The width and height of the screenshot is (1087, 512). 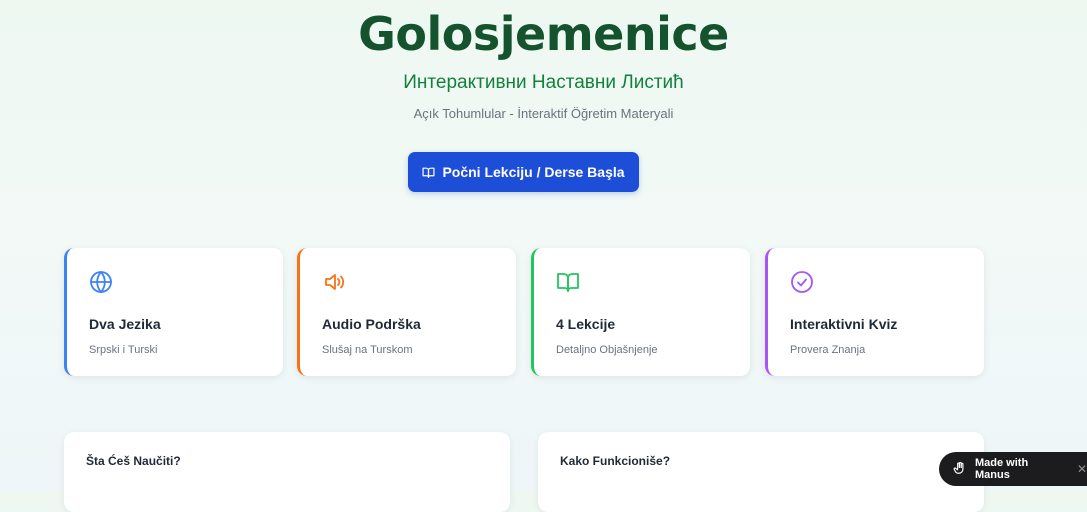 What do you see at coordinates (371, 324) in the screenshot?
I see `feature-title: Audio Podrška` at bounding box center [371, 324].